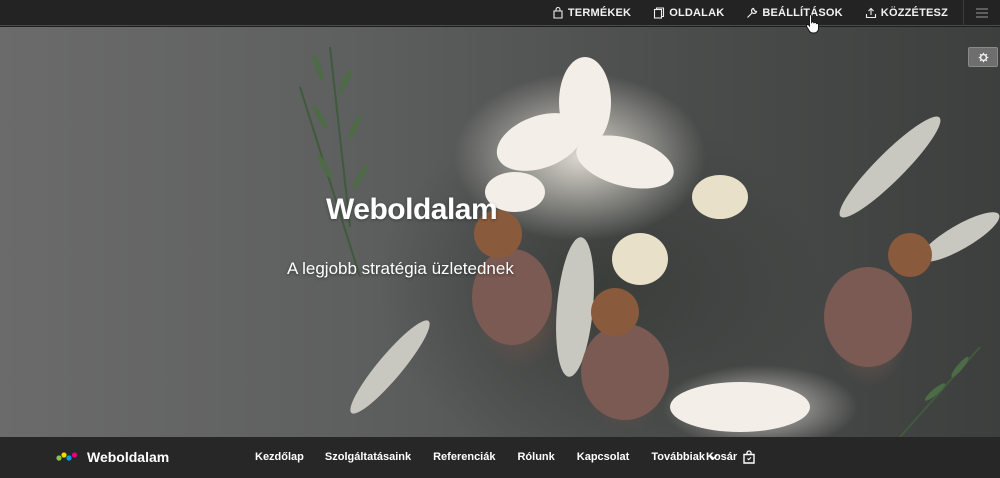 This screenshot has height=478, width=1000. I want to click on publish-button: KÖZZÉTESZ, so click(906, 13).